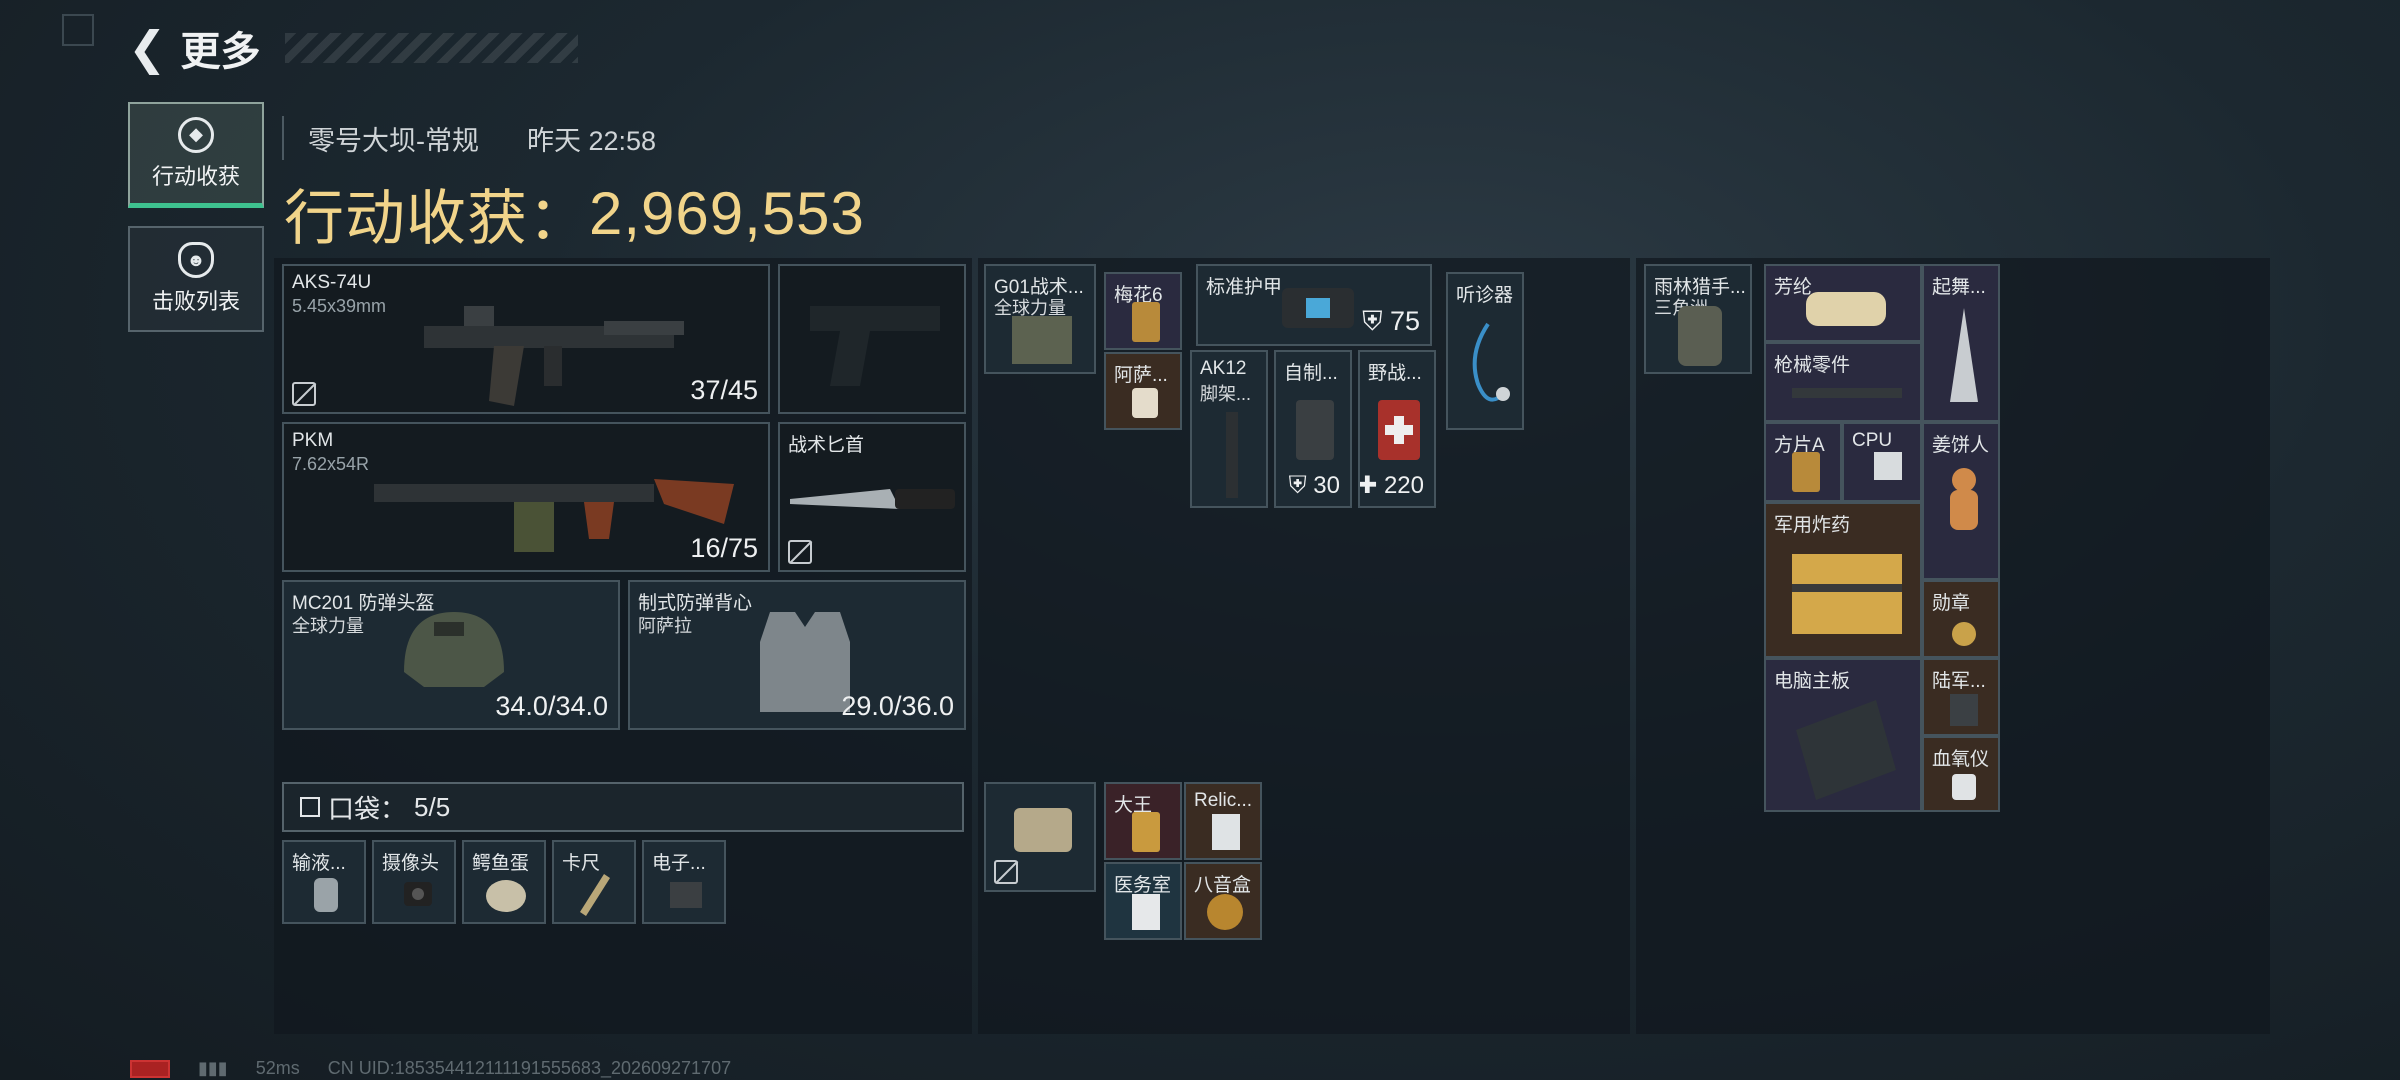 This screenshot has height=1080, width=2400. I want to click on helmet-slot: MC201 防弹头盔 全球力量 34.0/34.0, so click(451, 655).